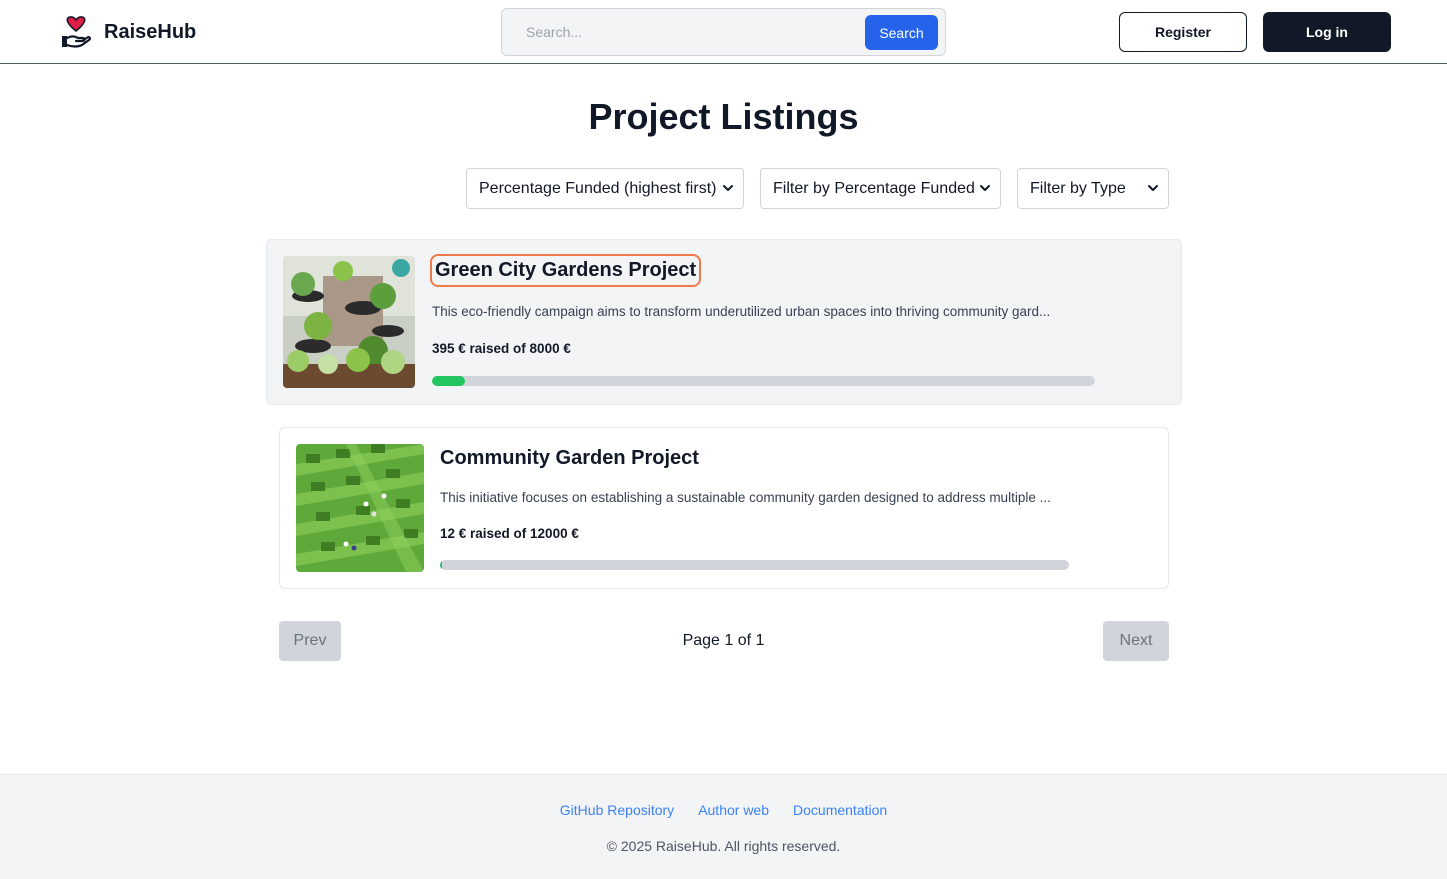 The image size is (1447, 879). What do you see at coordinates (1136, 641) in the screenshot?
I see `next-page-button: Next` at bounding box center [1136, 641].